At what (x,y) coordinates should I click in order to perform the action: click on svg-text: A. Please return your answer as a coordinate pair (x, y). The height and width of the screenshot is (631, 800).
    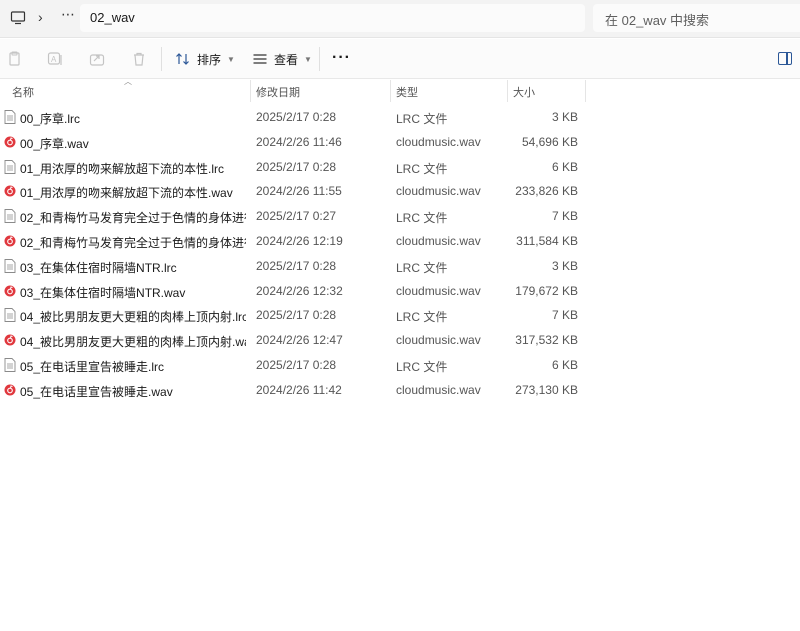
    Looking at the image, I should click on (54, 59).